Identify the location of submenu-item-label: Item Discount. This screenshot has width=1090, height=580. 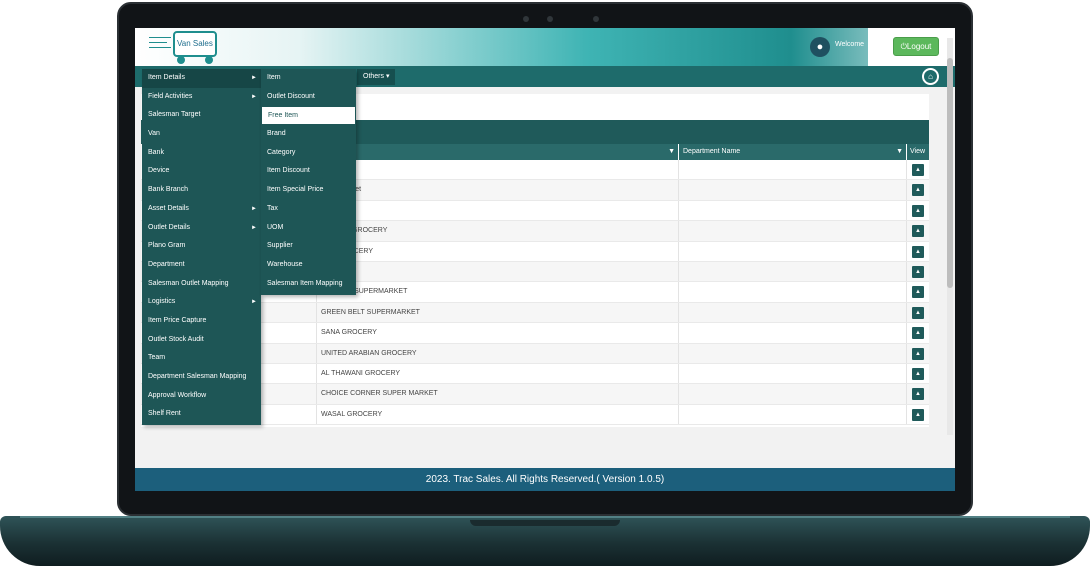
(288, 171).